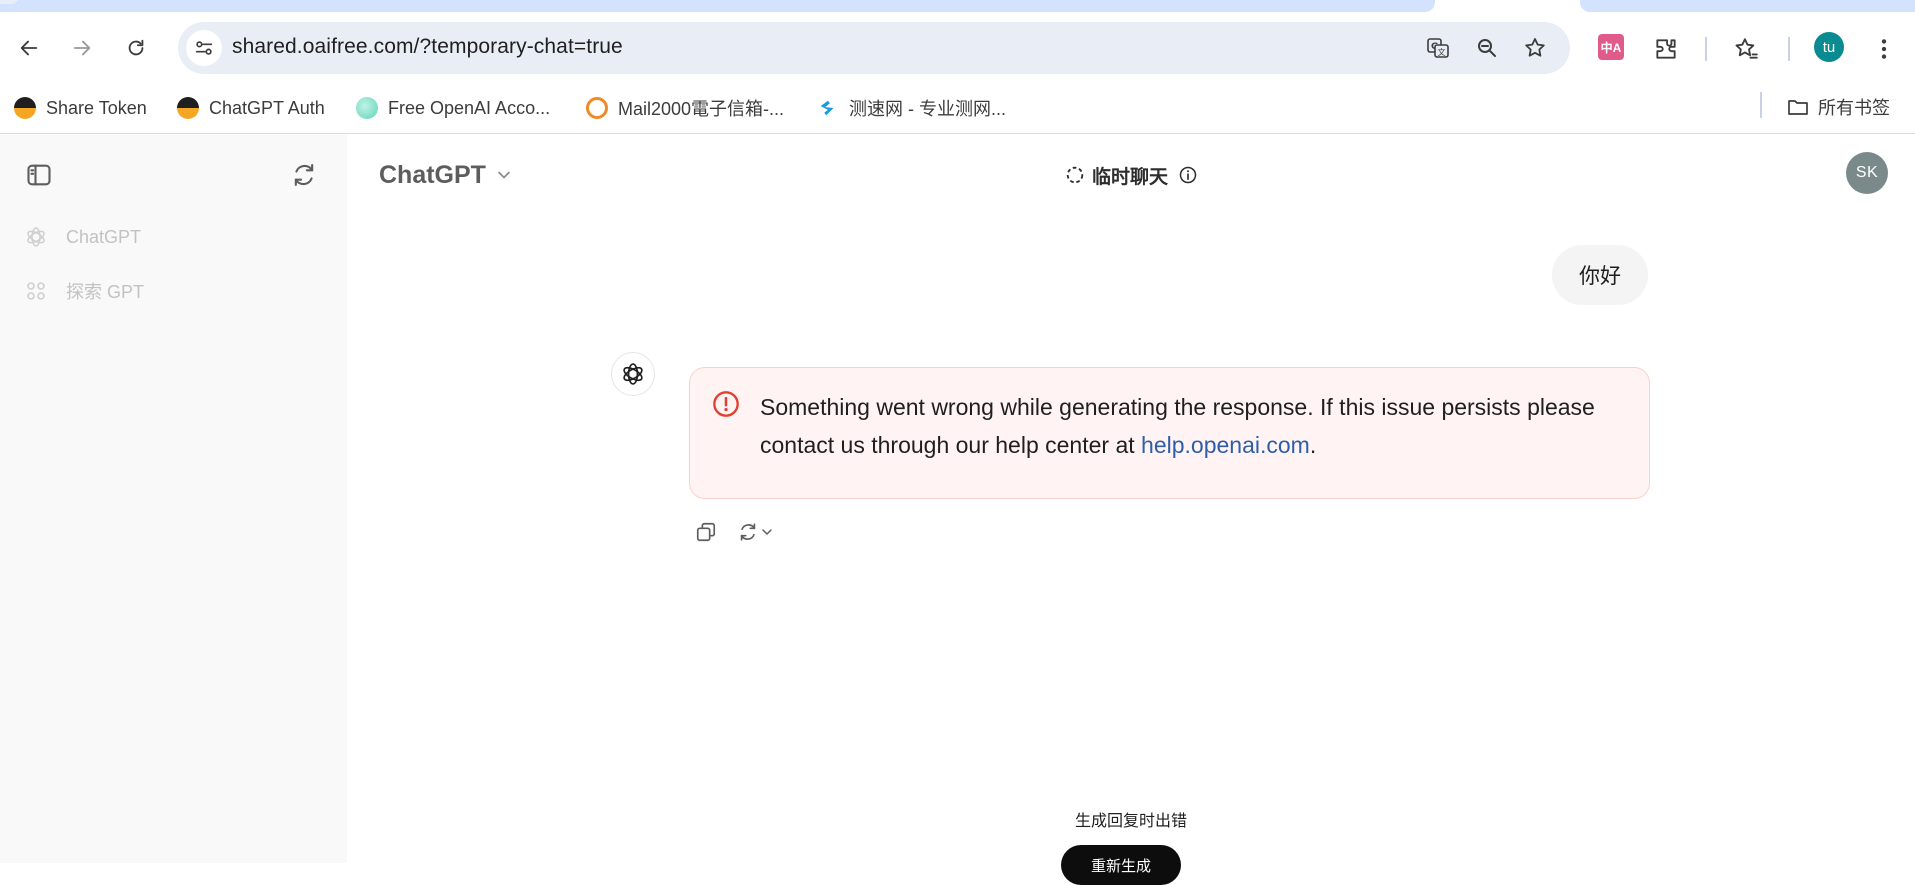  What do you see at coordinates (367, 108) in the screenshot?
I see `mint-favicon-icon` at bounding box center [367, 108].